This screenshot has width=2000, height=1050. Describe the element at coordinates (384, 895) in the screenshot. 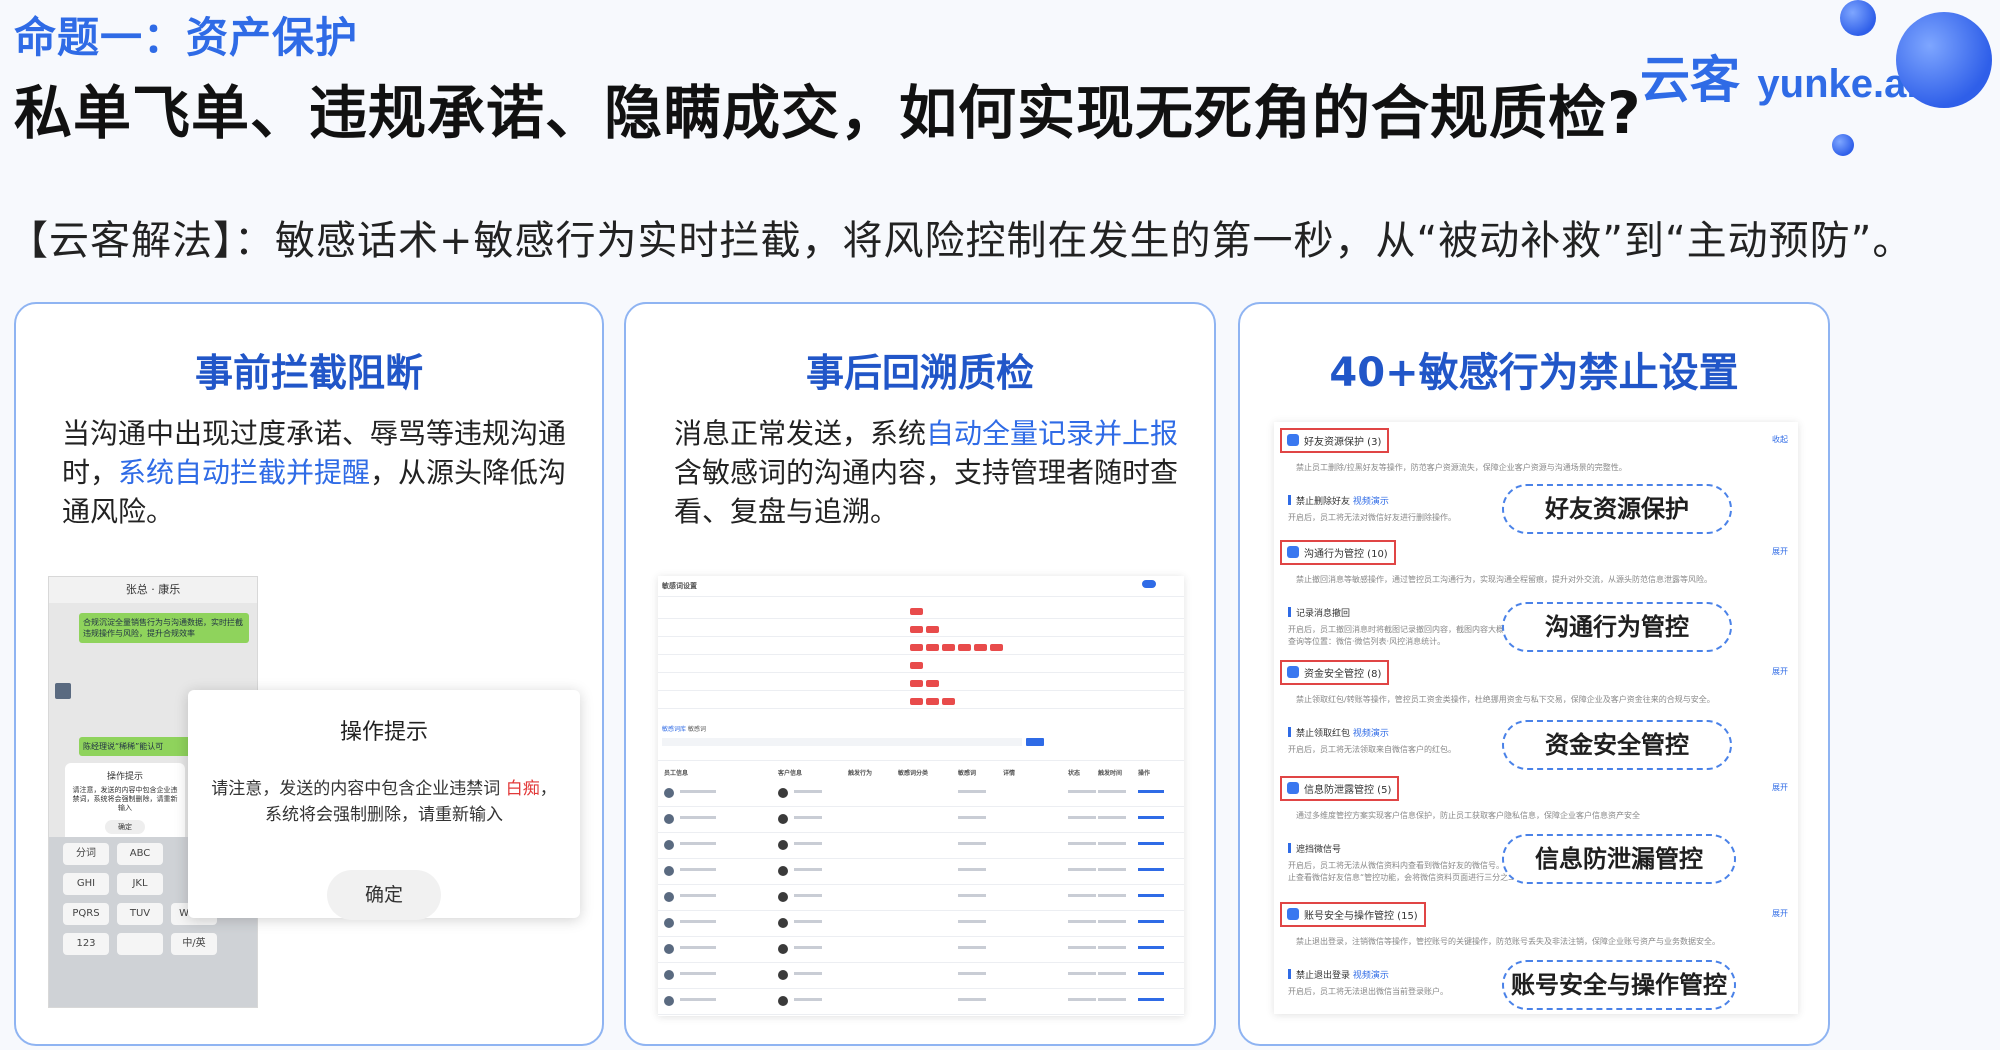

I see `dialog-confirm-button: 确定` at that location.